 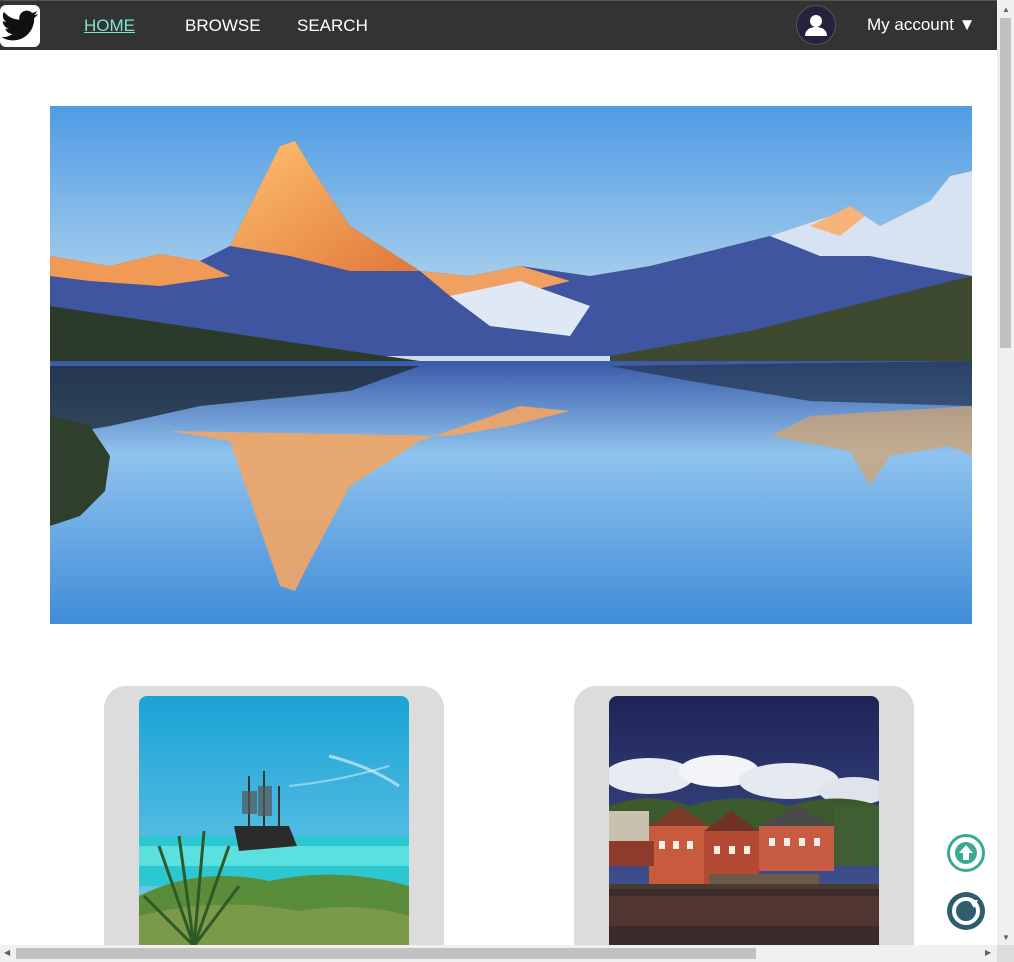 What do you see at coordinates (332, 26) in the screenshot?
I see `nav-search-link: SEARCH` at bounding box center [332, 26].